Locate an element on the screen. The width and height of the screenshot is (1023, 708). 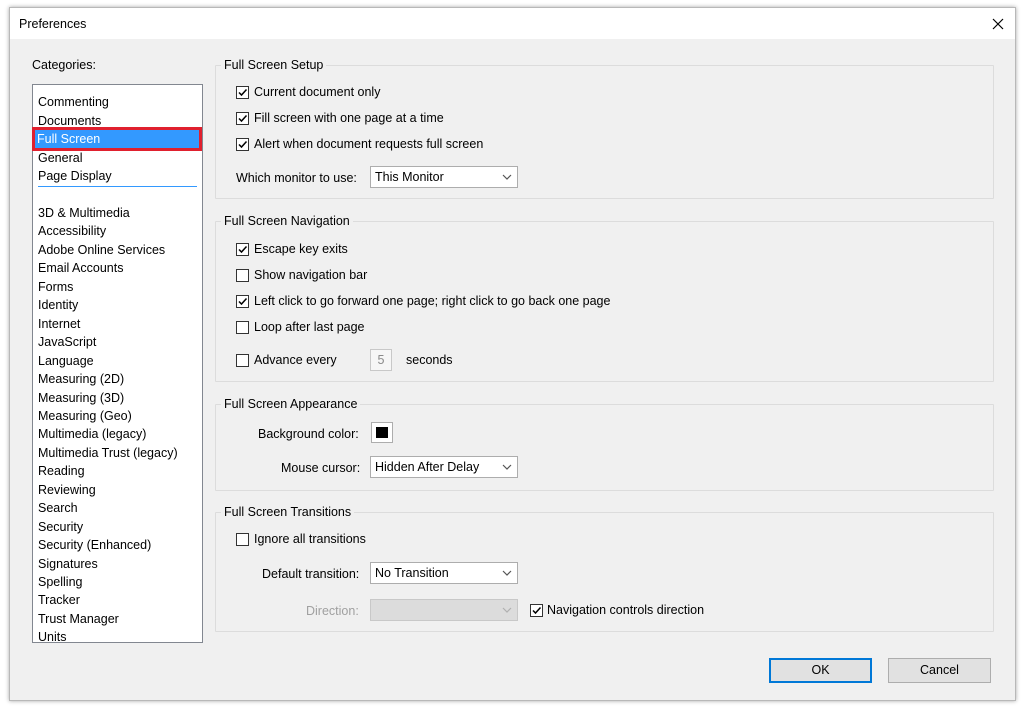
mouse-cursor-label: Mouse cursor: is located at coordinates (321, 468).